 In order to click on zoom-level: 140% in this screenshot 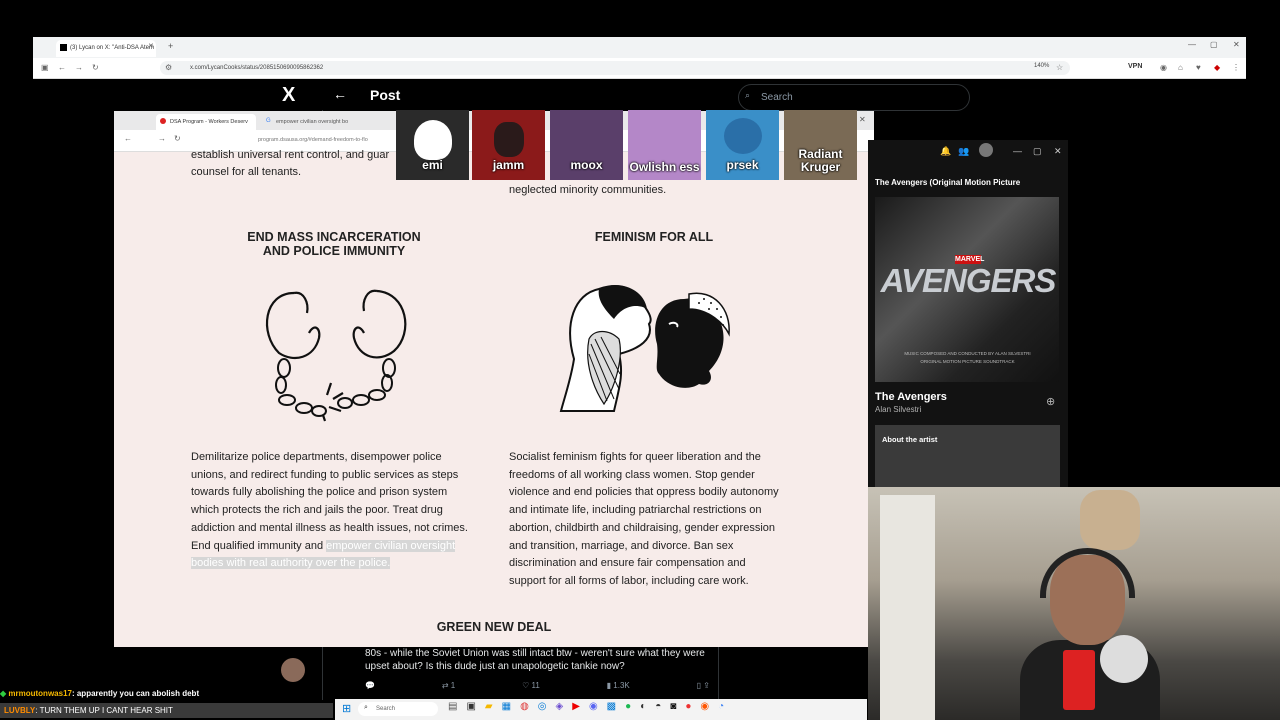, I will do `click(1041, 66)`.